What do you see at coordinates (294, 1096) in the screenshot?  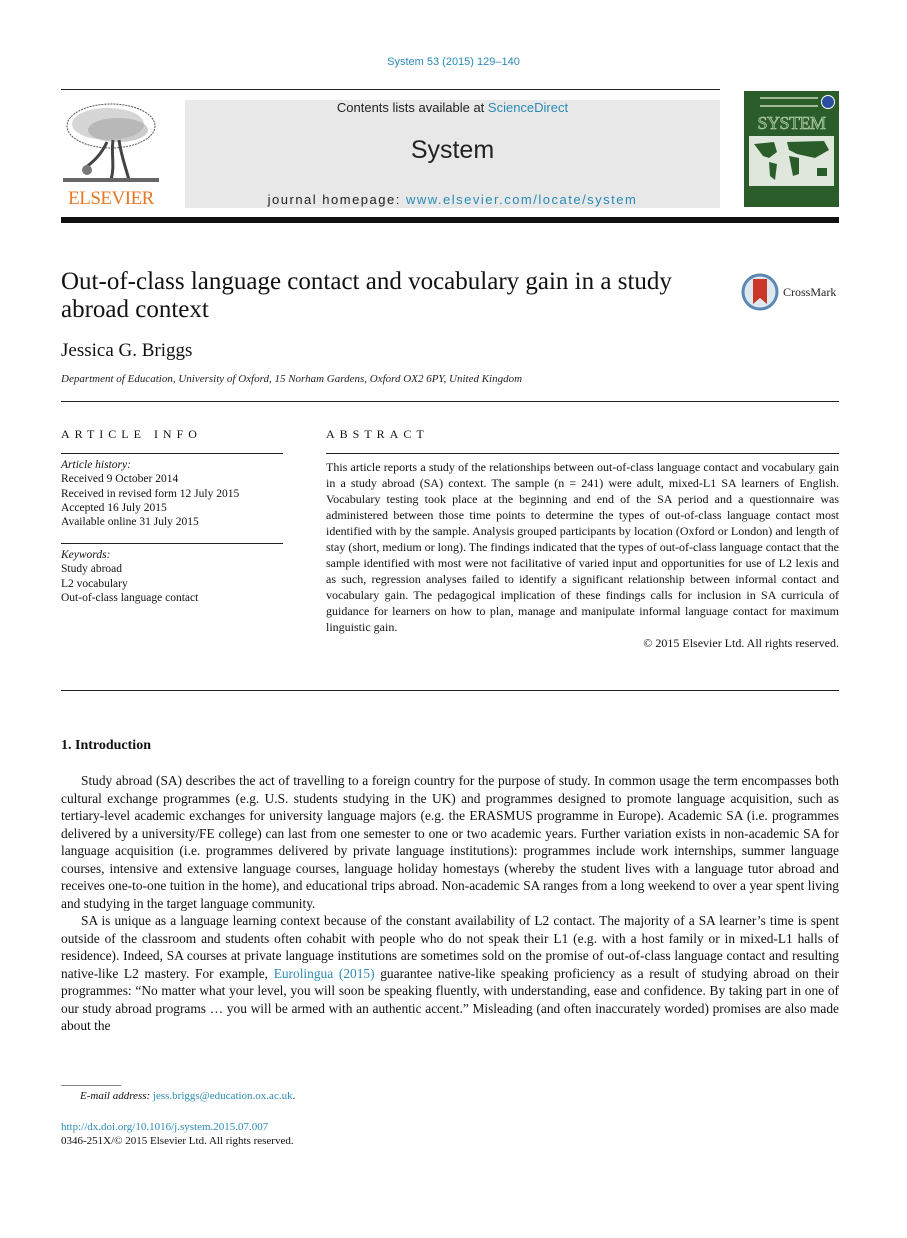 I see `email-suffix: .` at bounding box center [294, 1096].